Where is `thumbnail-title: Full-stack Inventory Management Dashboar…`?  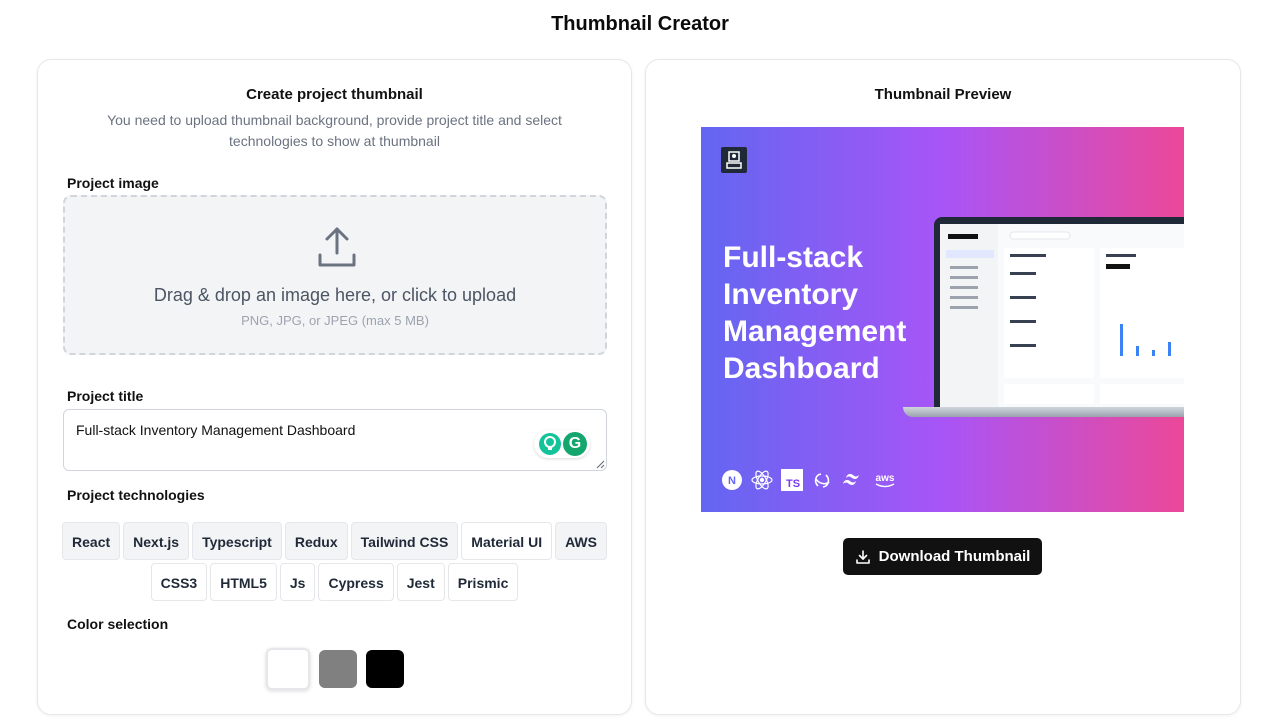 thumbnail-title: Full-stack Inventory Management Dashboar… is located at coordinates (815, 313).